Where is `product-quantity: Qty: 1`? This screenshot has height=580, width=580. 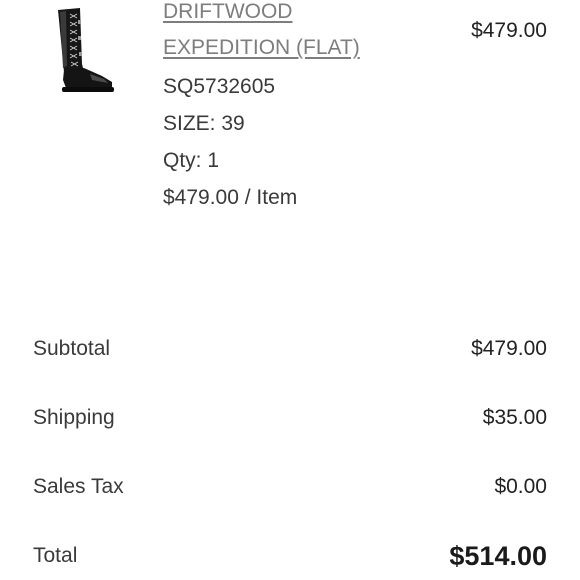 product-quantity: Qty: 1 is located at coordinates (191, 160).